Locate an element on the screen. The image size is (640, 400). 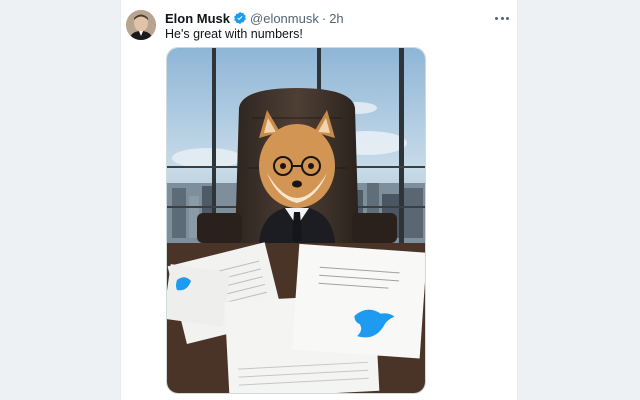
verified-badge-icon is located at coordinates (240, 18).